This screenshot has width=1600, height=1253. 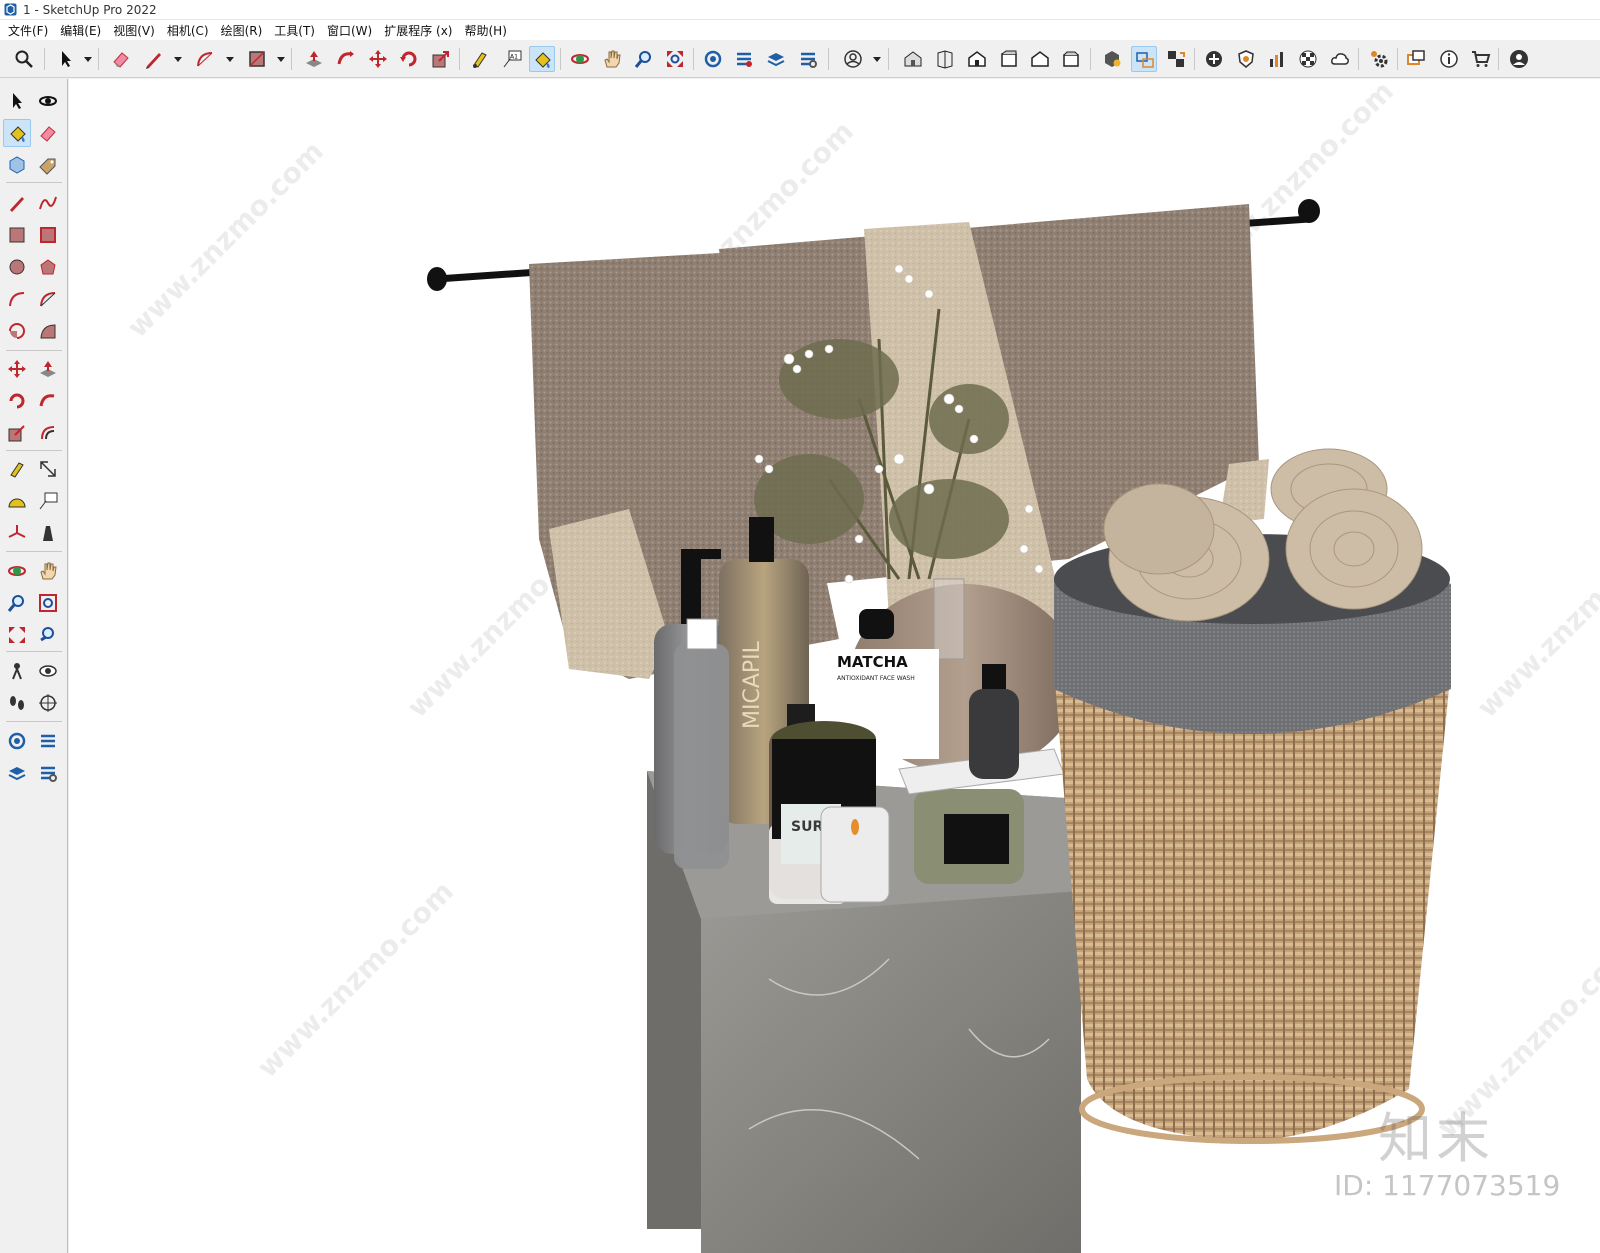 I want to click on info-button, so click(x=1449, y=59).